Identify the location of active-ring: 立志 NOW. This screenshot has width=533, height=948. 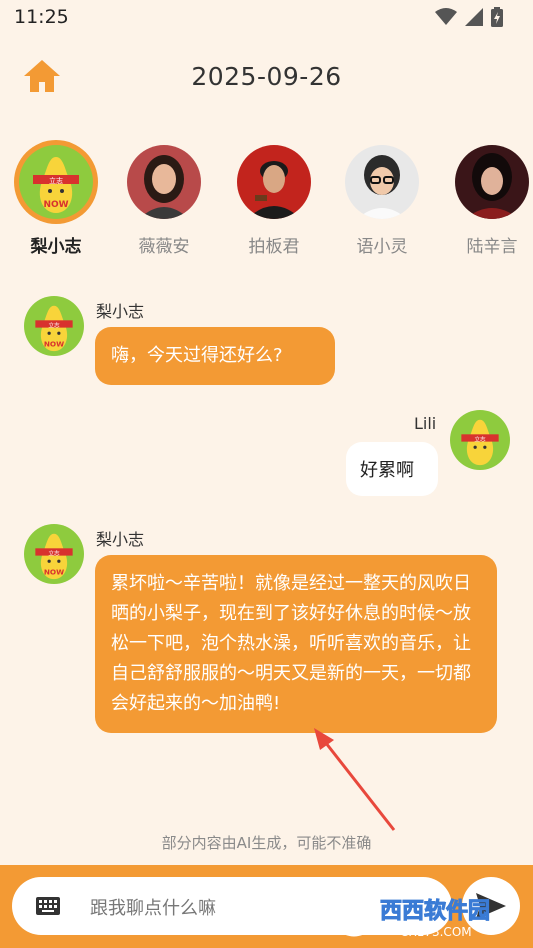
(56, 182).